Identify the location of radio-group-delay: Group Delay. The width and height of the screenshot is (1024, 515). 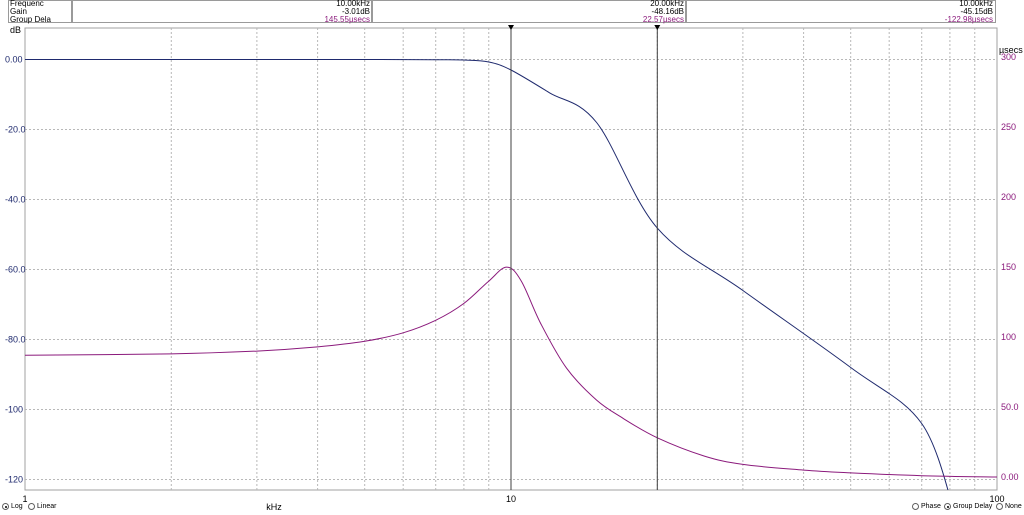
(968, 506).